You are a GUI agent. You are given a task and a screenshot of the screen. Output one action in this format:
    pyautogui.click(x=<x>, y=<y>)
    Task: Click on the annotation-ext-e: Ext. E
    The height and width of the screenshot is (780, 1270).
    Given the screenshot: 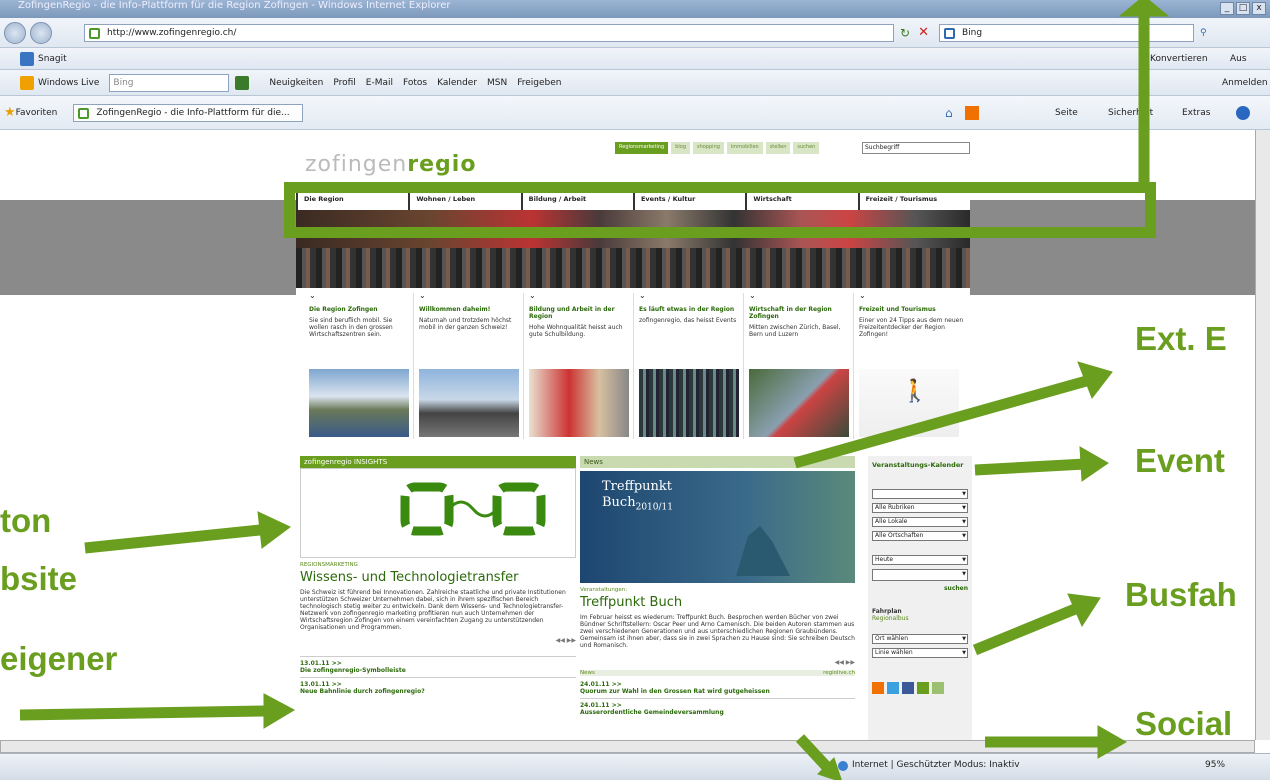 What is the action you would take?
    pyautogui.click(x=1181, y=338)
    